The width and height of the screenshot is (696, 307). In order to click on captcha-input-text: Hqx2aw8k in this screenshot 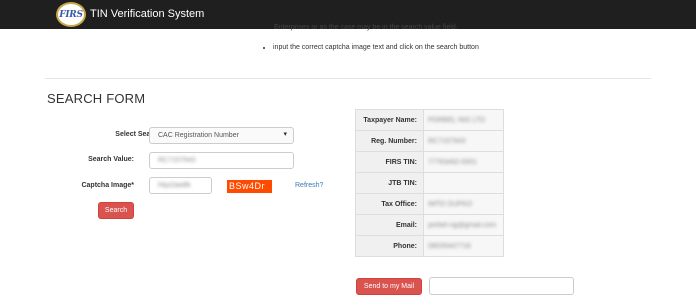, I will do `click(174, 185)`.